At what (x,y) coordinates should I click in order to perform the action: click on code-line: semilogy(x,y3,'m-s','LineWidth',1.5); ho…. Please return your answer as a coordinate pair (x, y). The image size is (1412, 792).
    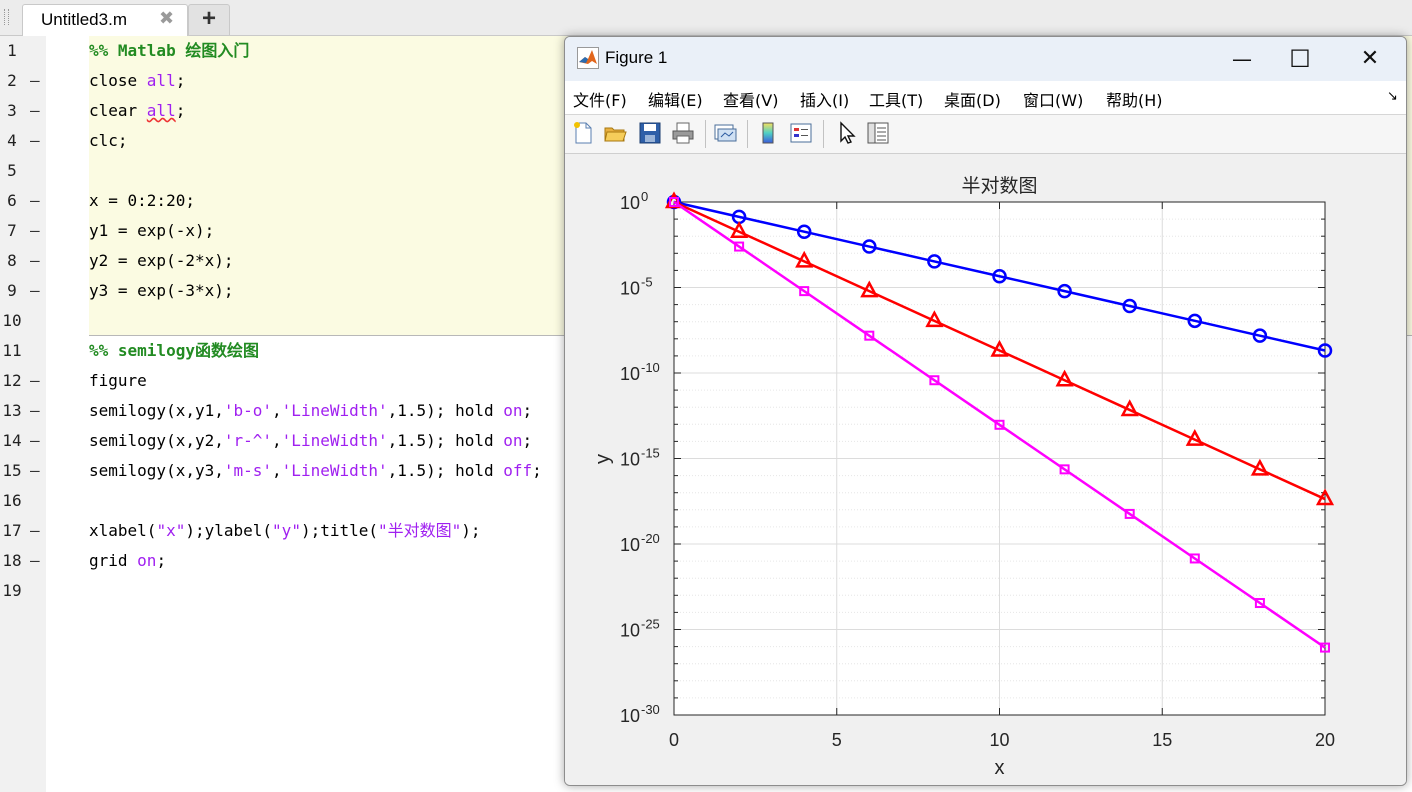
    Looking at the image, I should click on (315, 471).